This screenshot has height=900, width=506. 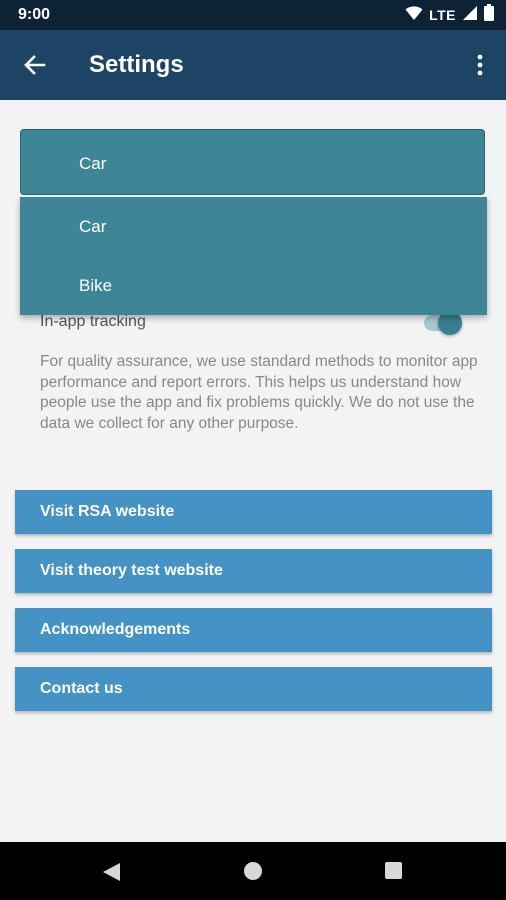 What do you see at coordinates (480, 69) in the screenshot?
I see `more-vertical-icon` at bounding box center [480, 69].